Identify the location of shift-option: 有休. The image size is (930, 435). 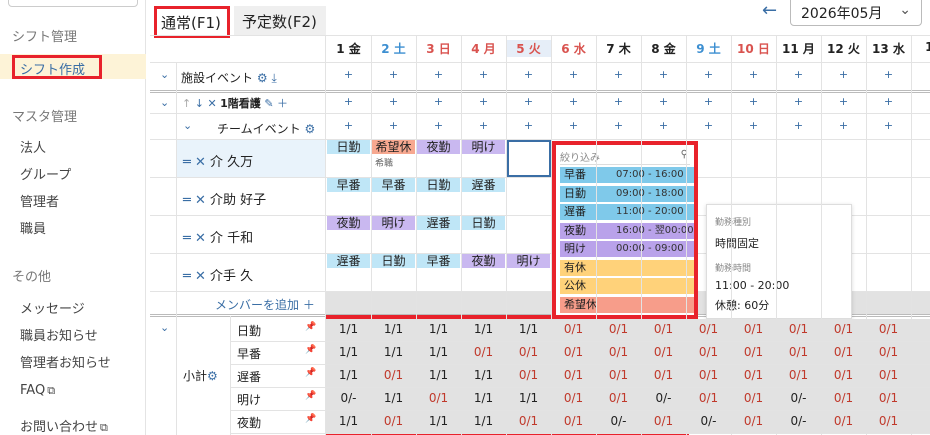
(627, 267).